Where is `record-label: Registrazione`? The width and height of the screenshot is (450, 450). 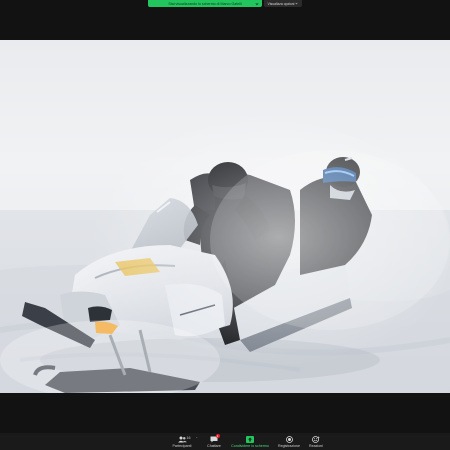
record-label: Registrazione is located at coordinates (289, 446).